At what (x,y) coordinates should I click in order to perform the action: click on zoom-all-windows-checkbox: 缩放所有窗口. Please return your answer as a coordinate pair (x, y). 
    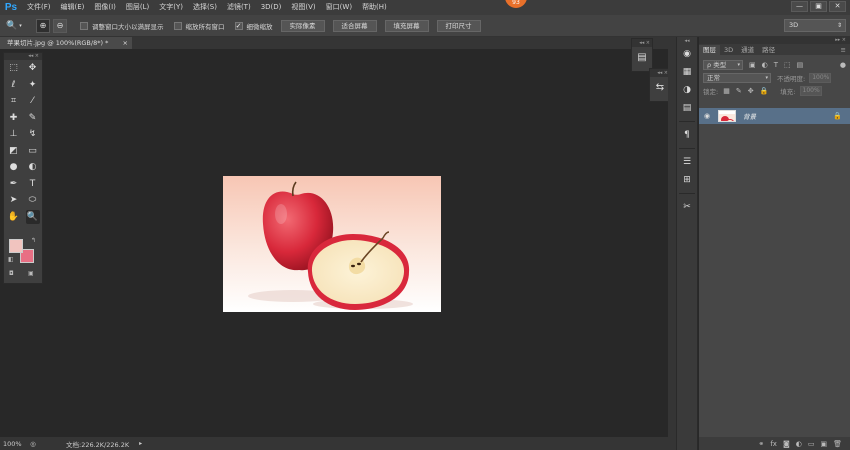
    Looking at the image, I should click on (199, 26).